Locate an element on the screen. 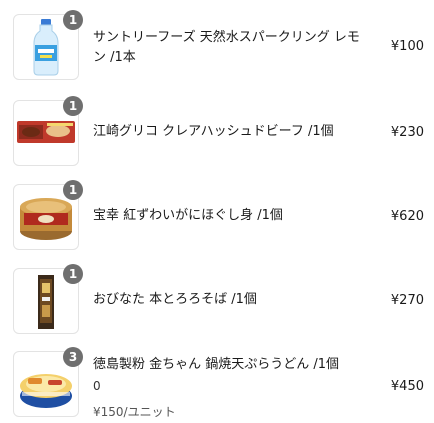  product-price: ¥450 is located at coordinates (407, 386).